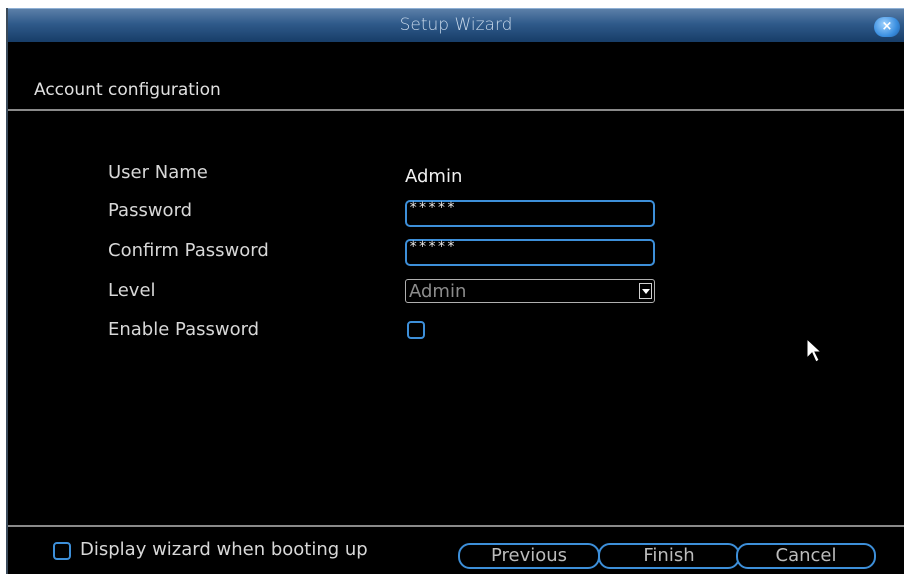 The width and height of the screenshot is (904, 574). I want to click on window-title: Setup Wizard, so click(456, 25).